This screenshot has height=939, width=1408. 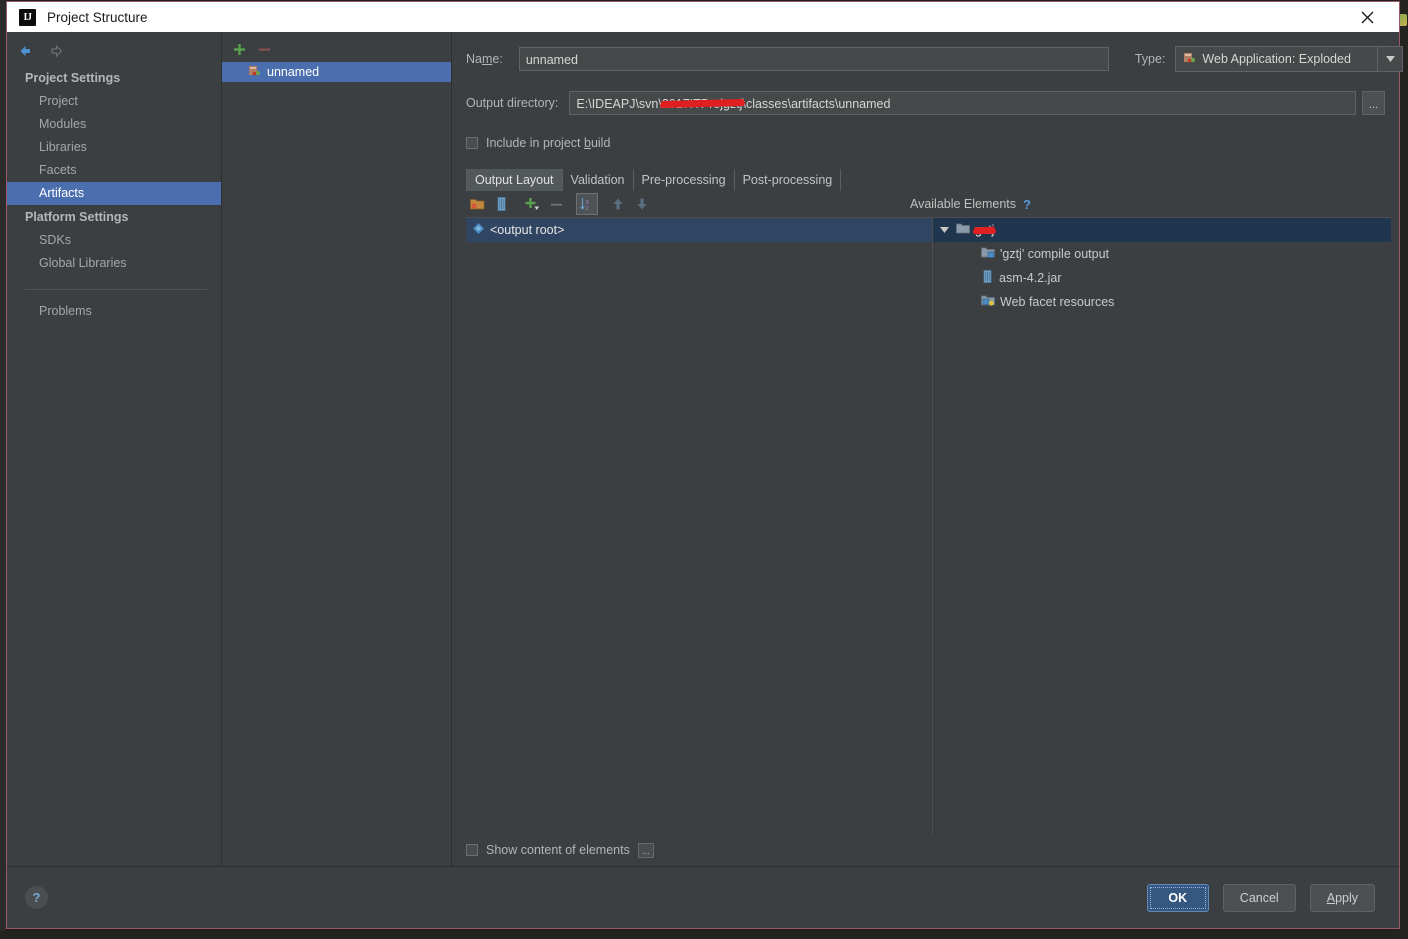 I want to click on svg-text: a, so click(x=588, y=203).